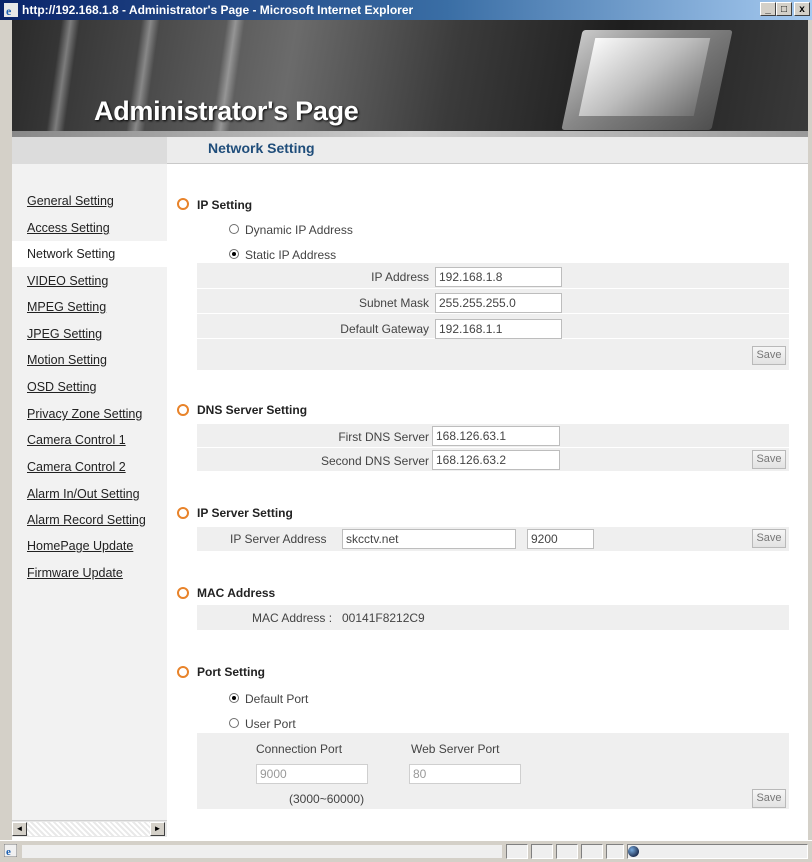  Describe the element at coordinates (717, 851) in the screenshot. I see `status-zone-panel` at that location.